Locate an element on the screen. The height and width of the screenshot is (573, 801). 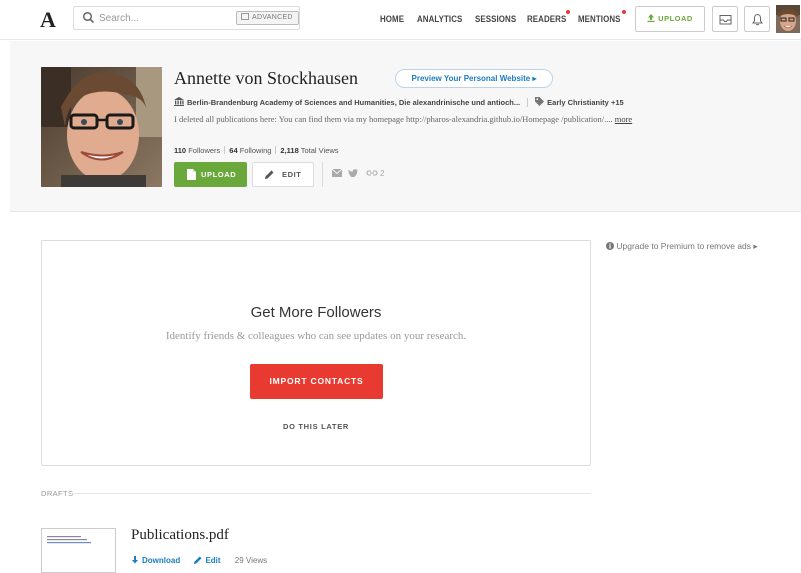
profile-photo-image is located at coordinates (101, 127).